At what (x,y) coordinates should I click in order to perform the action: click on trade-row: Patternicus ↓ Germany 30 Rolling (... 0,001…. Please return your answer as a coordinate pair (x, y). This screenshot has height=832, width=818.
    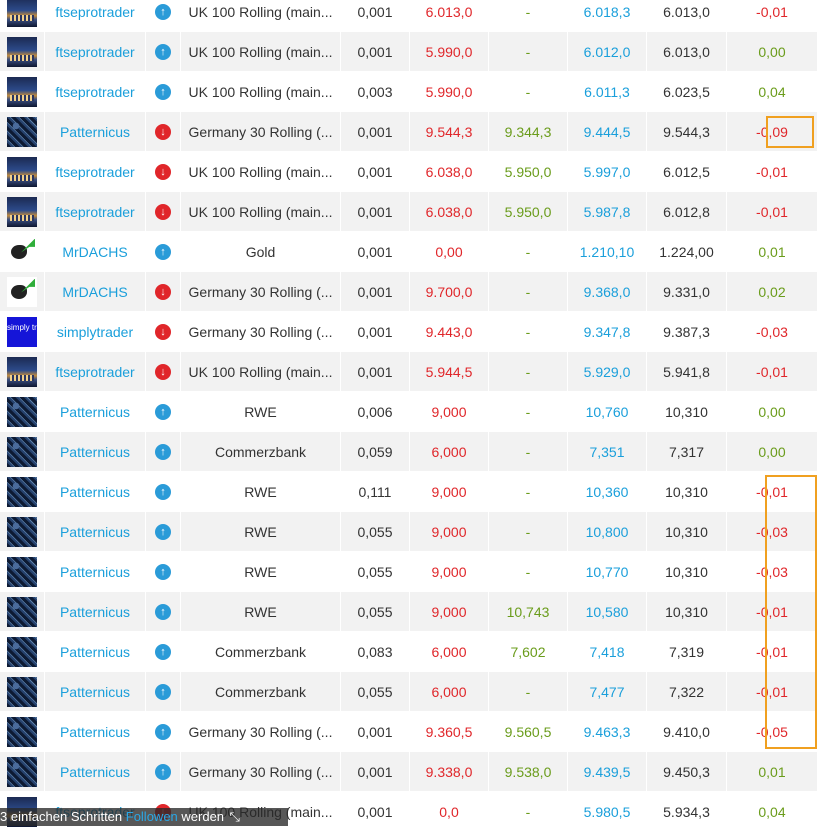
    Looking at the image, I should click on (409, 131).